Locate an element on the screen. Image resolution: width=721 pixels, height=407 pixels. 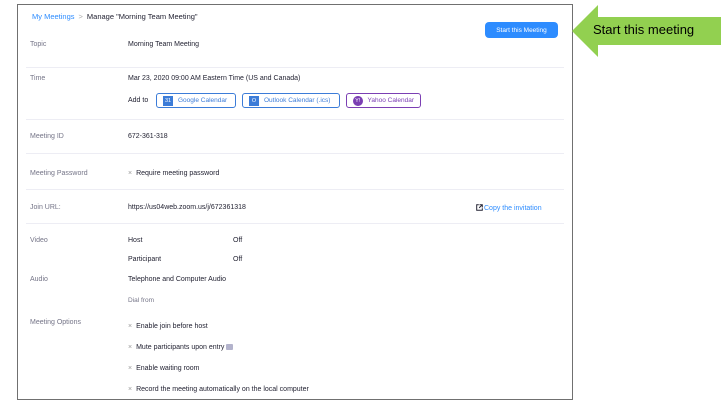
meeting-id-label: Meeting ID is located at coordinates (47, 136).